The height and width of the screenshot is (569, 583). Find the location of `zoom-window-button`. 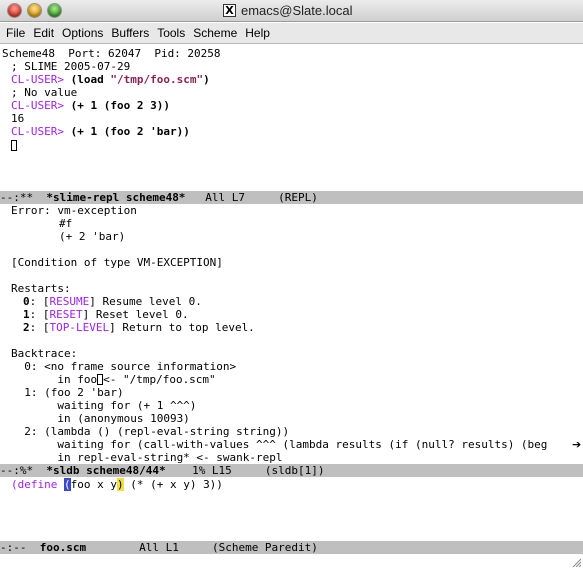

zoom-window-button is located at coordinates (54, 10).